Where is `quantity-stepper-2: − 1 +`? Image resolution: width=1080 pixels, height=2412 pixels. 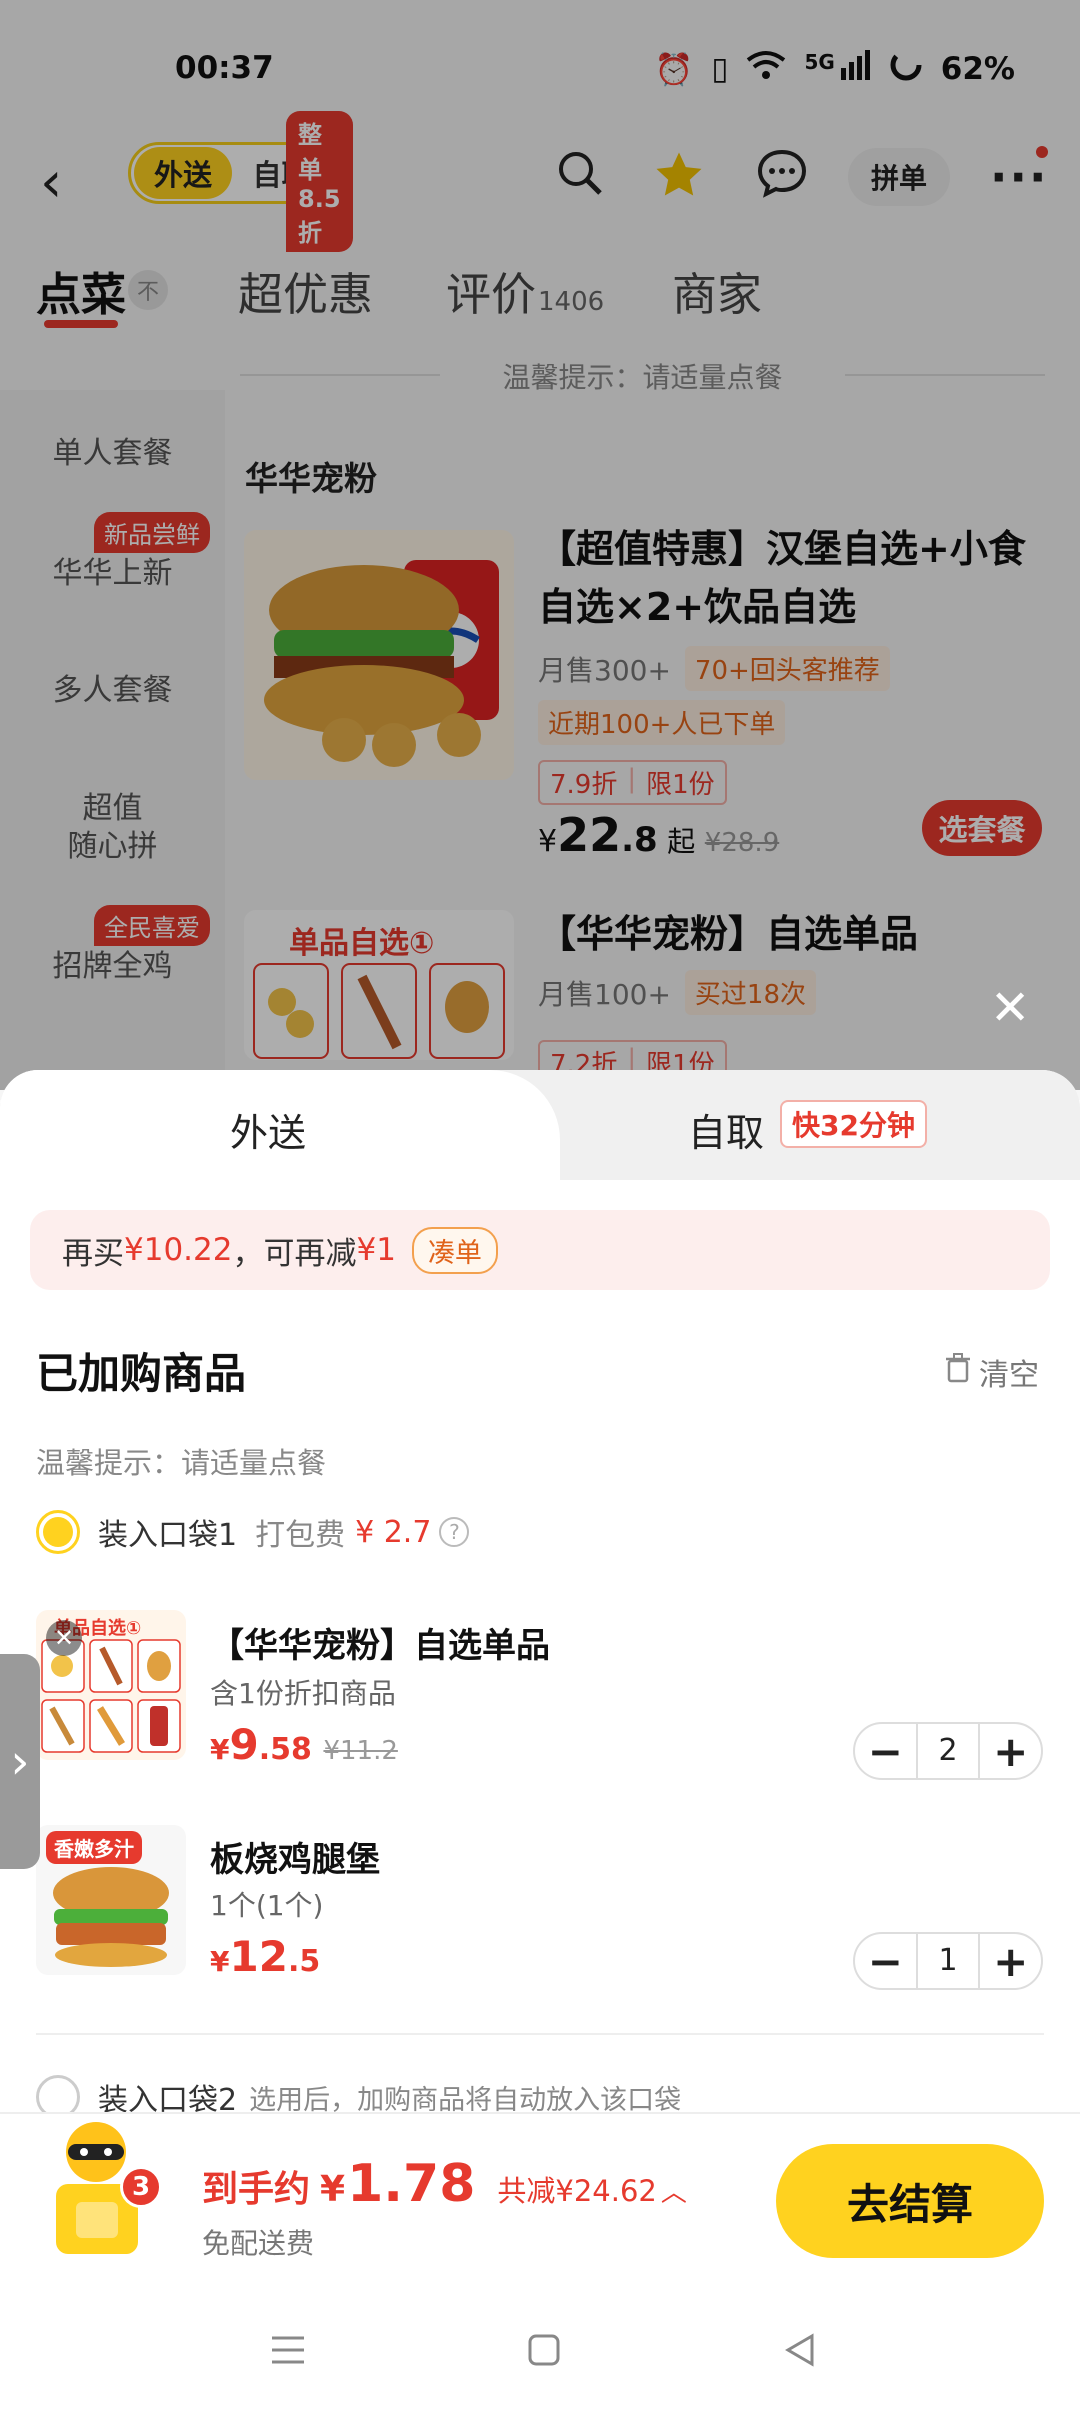
quantity-stepper-2: − 1 + is located at coordinates (948, 1961).